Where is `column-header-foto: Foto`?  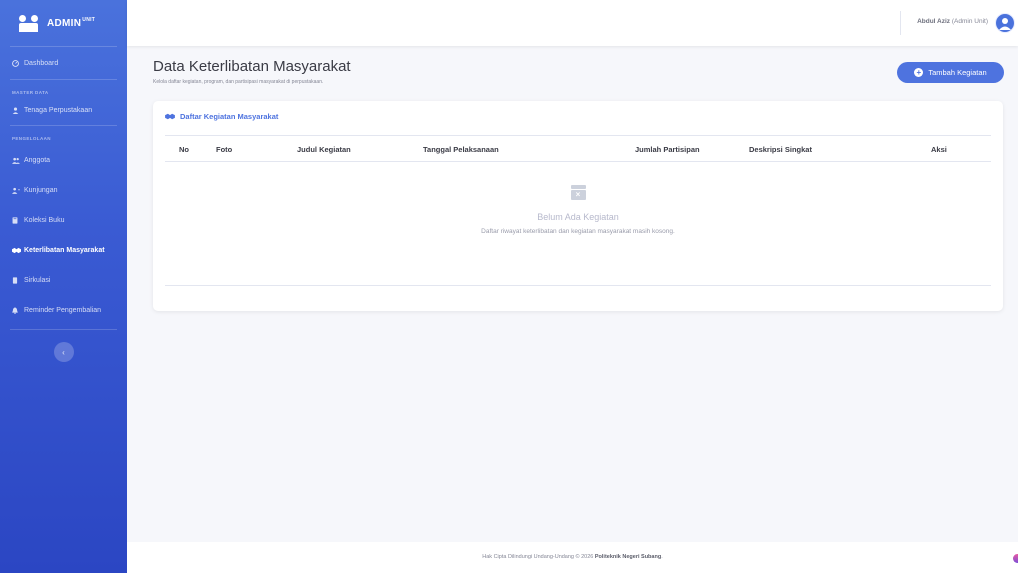
column-header-foto: Foto is located at coordinates (224, 149).